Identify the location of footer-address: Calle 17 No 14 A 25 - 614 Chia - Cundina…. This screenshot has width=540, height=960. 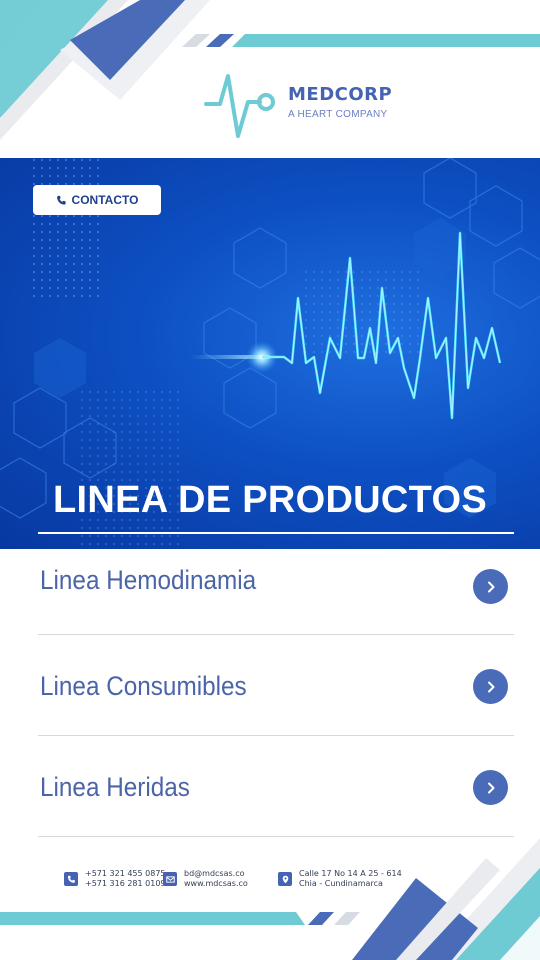
(340, 879).